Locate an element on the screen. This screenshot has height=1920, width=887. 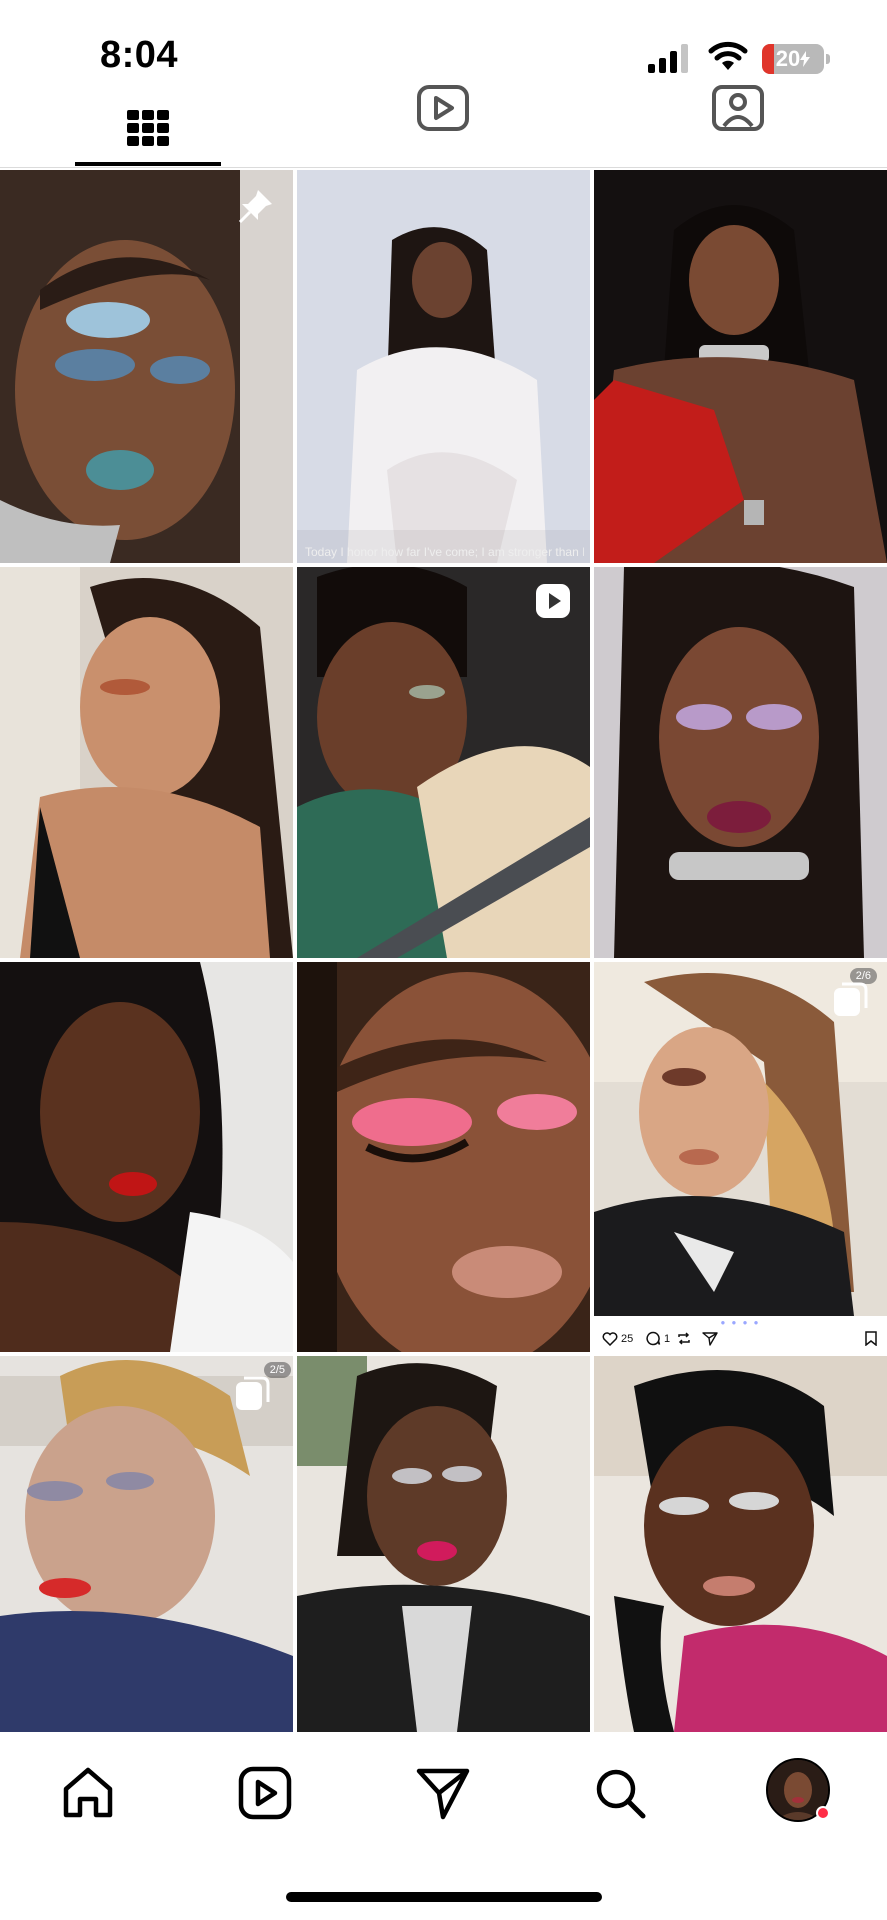
reel-play-icon is located at coordinates (553, 601).